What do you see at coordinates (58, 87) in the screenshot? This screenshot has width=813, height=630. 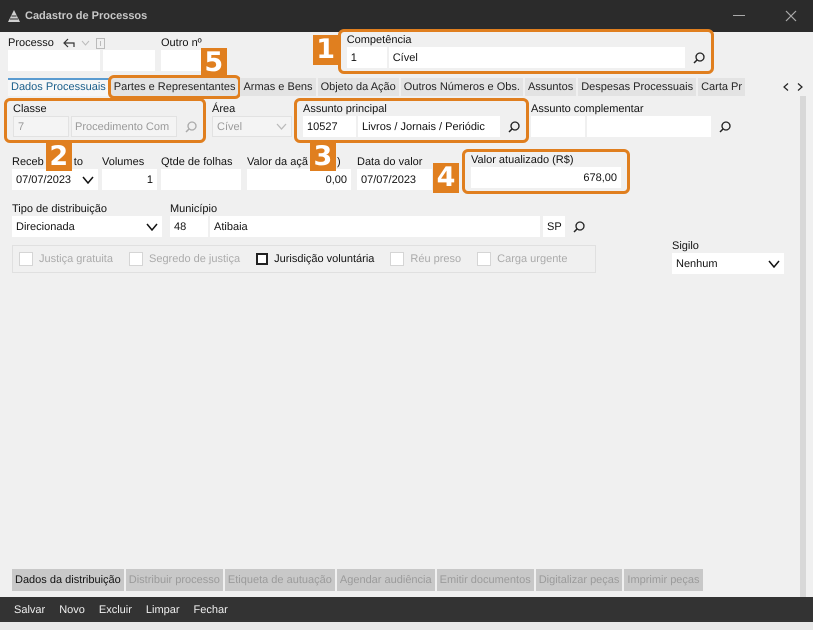 I see `tab: Dados Processuais` at bounding box center [58, 87].